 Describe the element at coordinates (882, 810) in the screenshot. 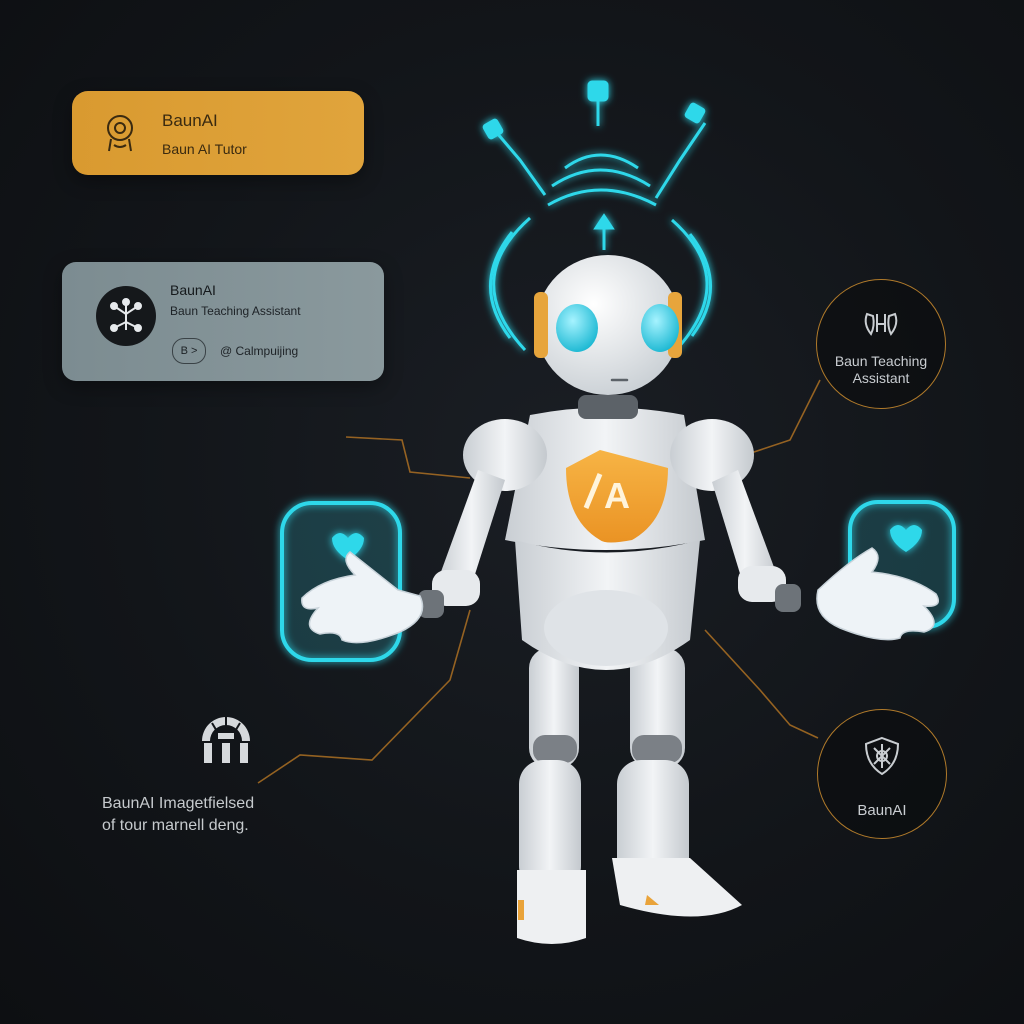

I see `badge-label: BaunAI` at that location.